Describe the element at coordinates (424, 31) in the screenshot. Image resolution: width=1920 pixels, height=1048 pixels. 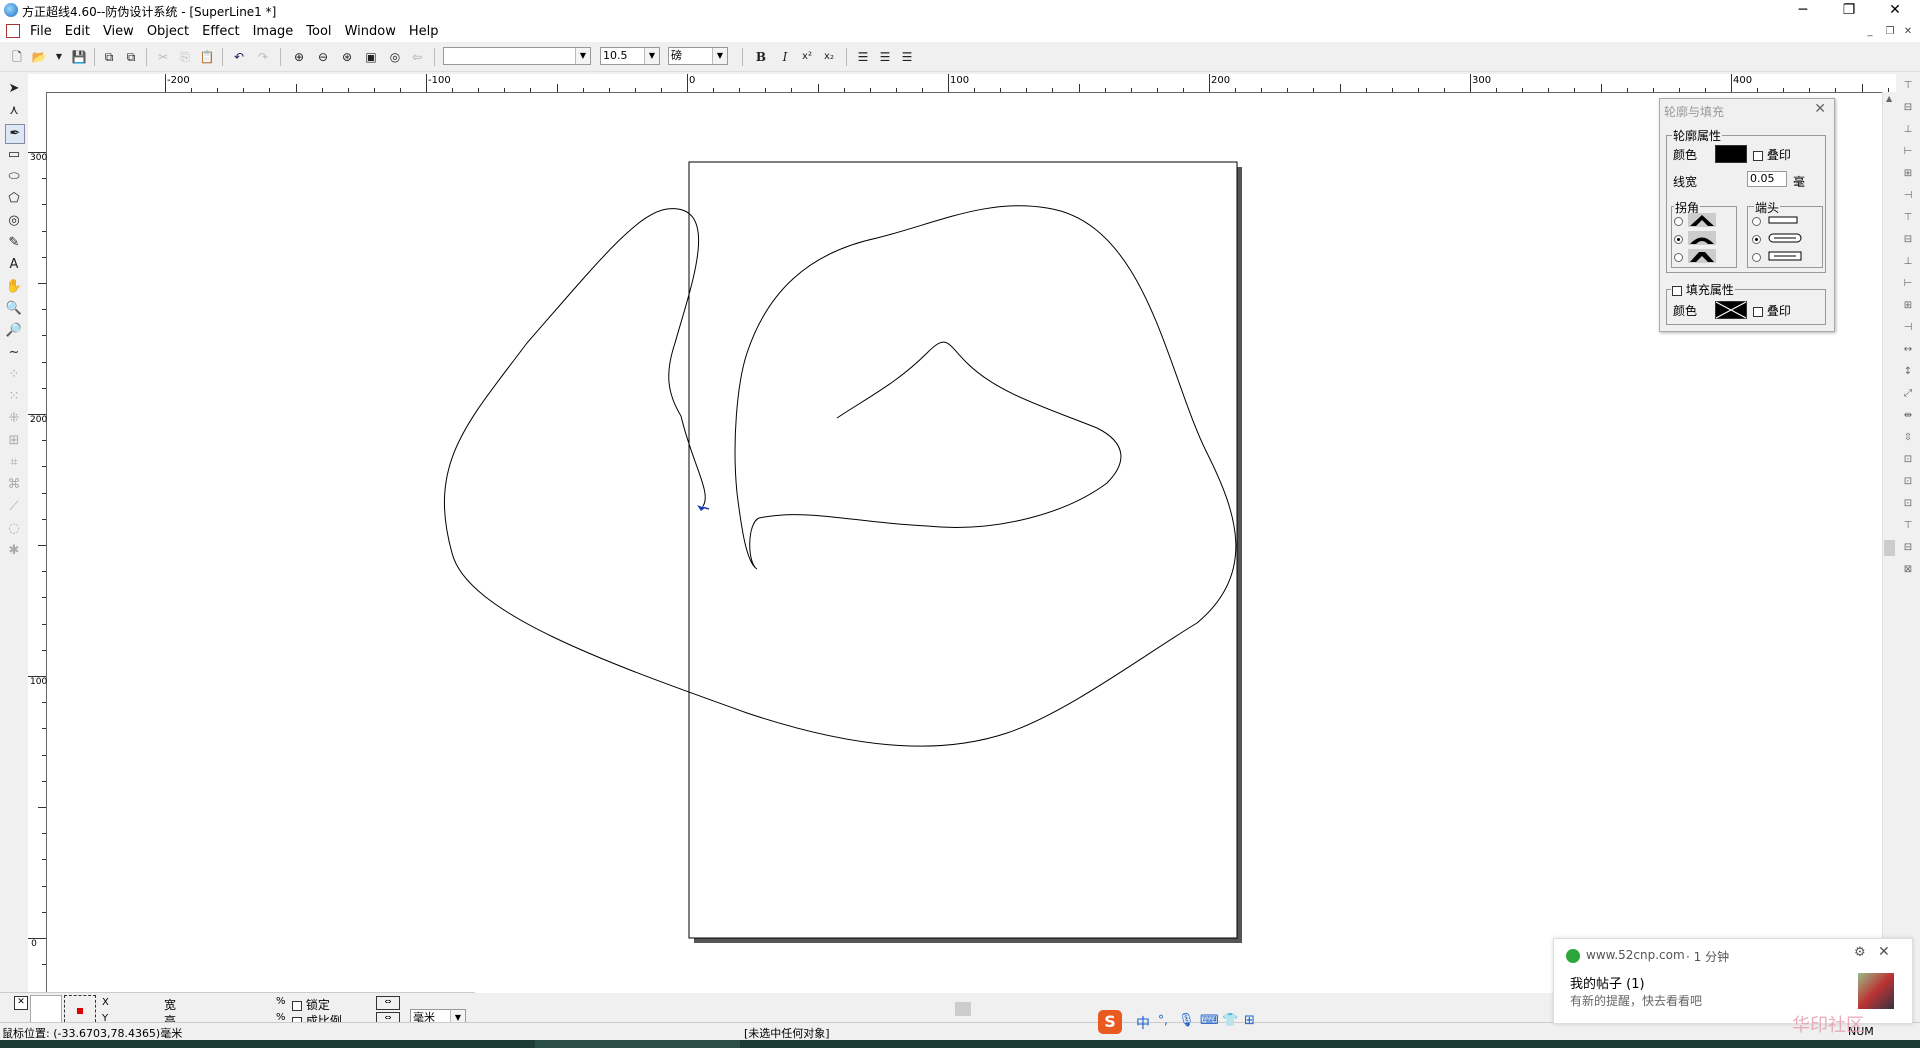
I see `menu-help: Help` at that location.